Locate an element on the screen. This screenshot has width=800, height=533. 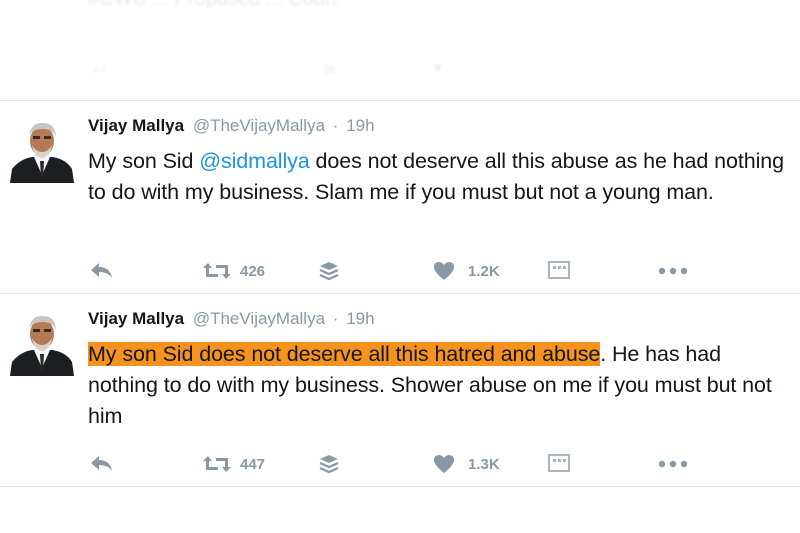
retweet-count: 426 is located at coordinates (253, 271).